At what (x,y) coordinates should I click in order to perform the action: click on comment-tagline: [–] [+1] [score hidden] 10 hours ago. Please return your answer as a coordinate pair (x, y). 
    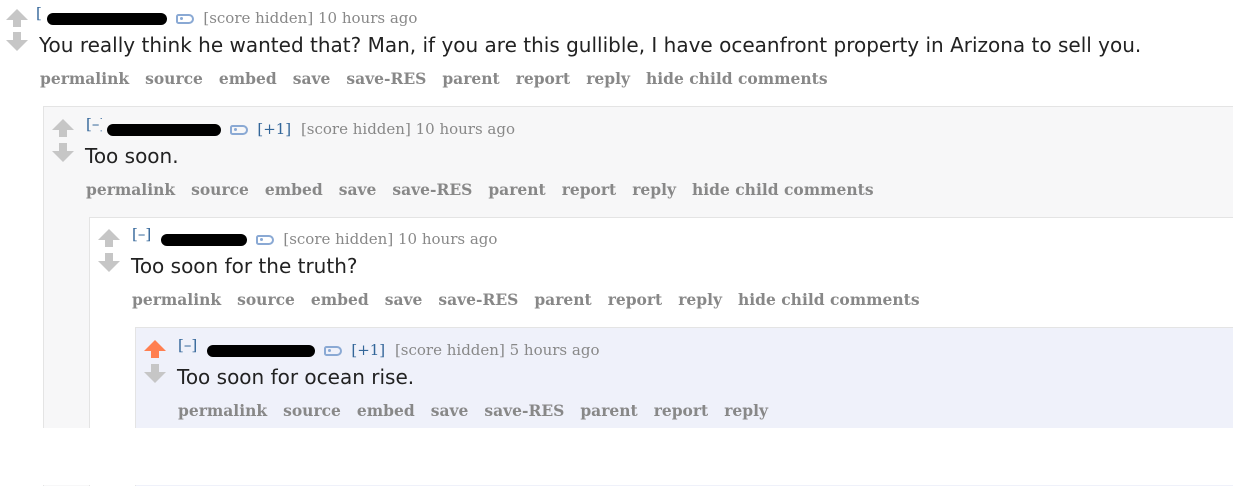
    Looking at the image, I should click on (300, 126).